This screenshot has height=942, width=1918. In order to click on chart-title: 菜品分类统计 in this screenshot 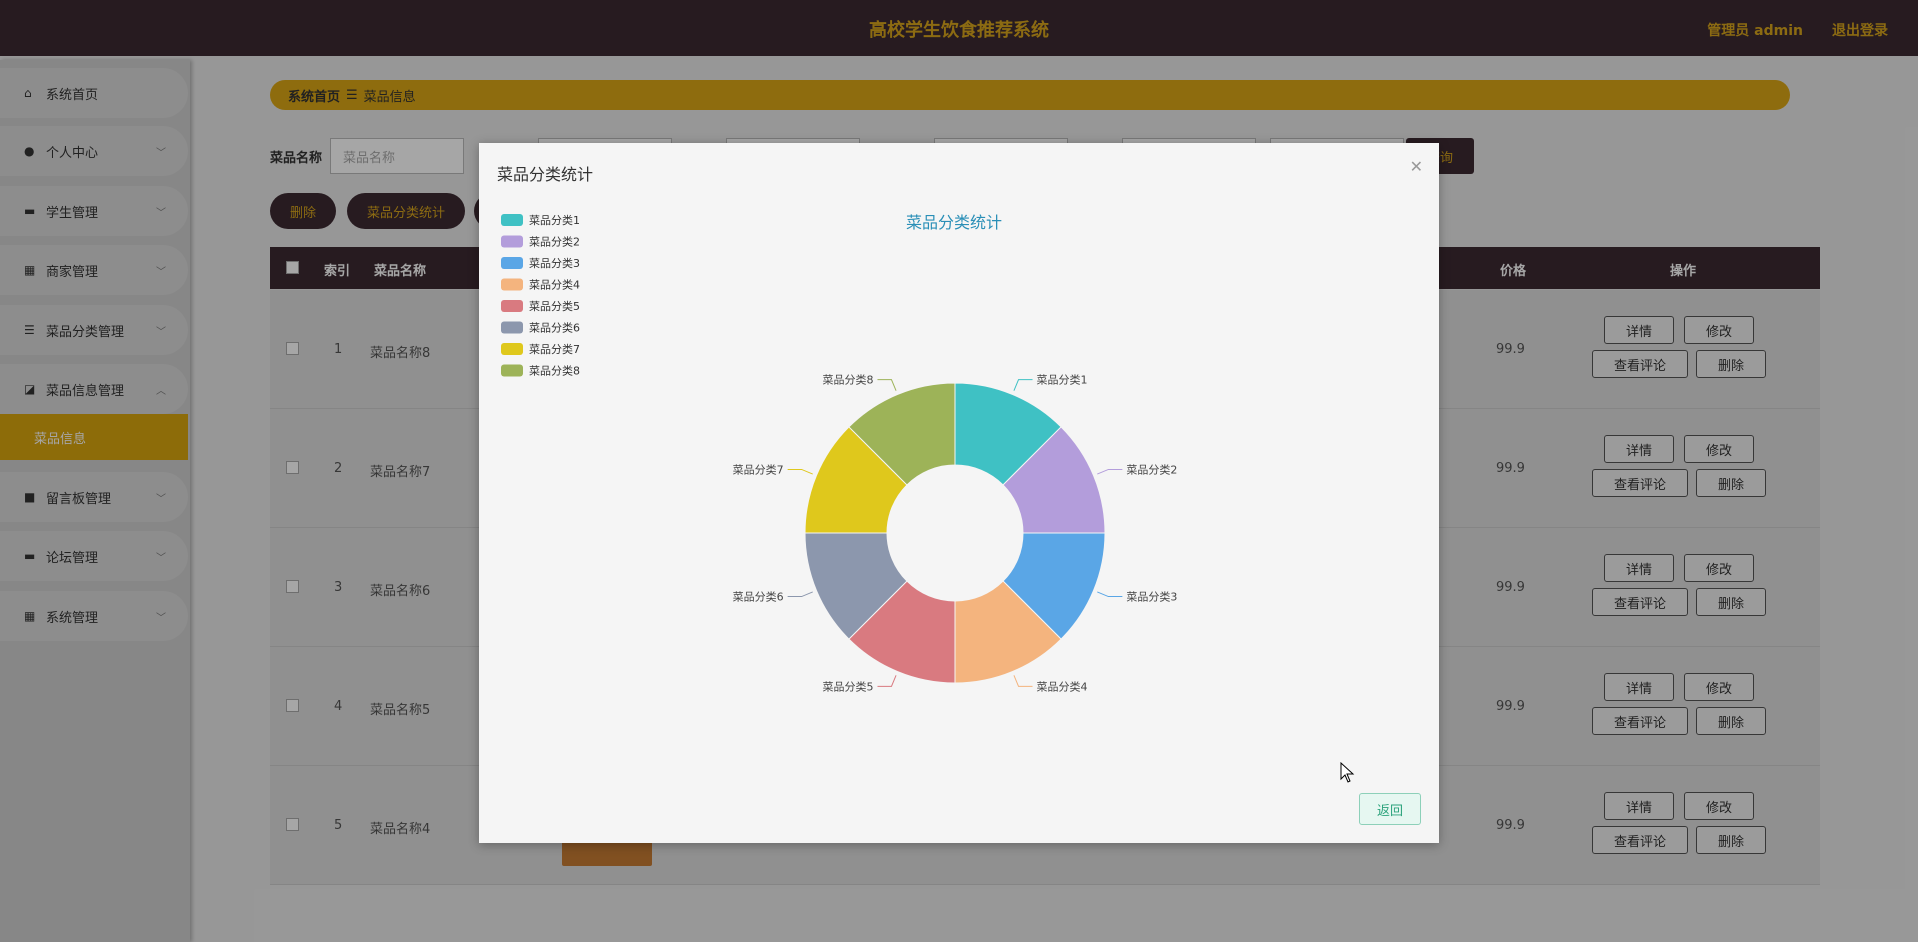, I will do `click(954, 222)`.